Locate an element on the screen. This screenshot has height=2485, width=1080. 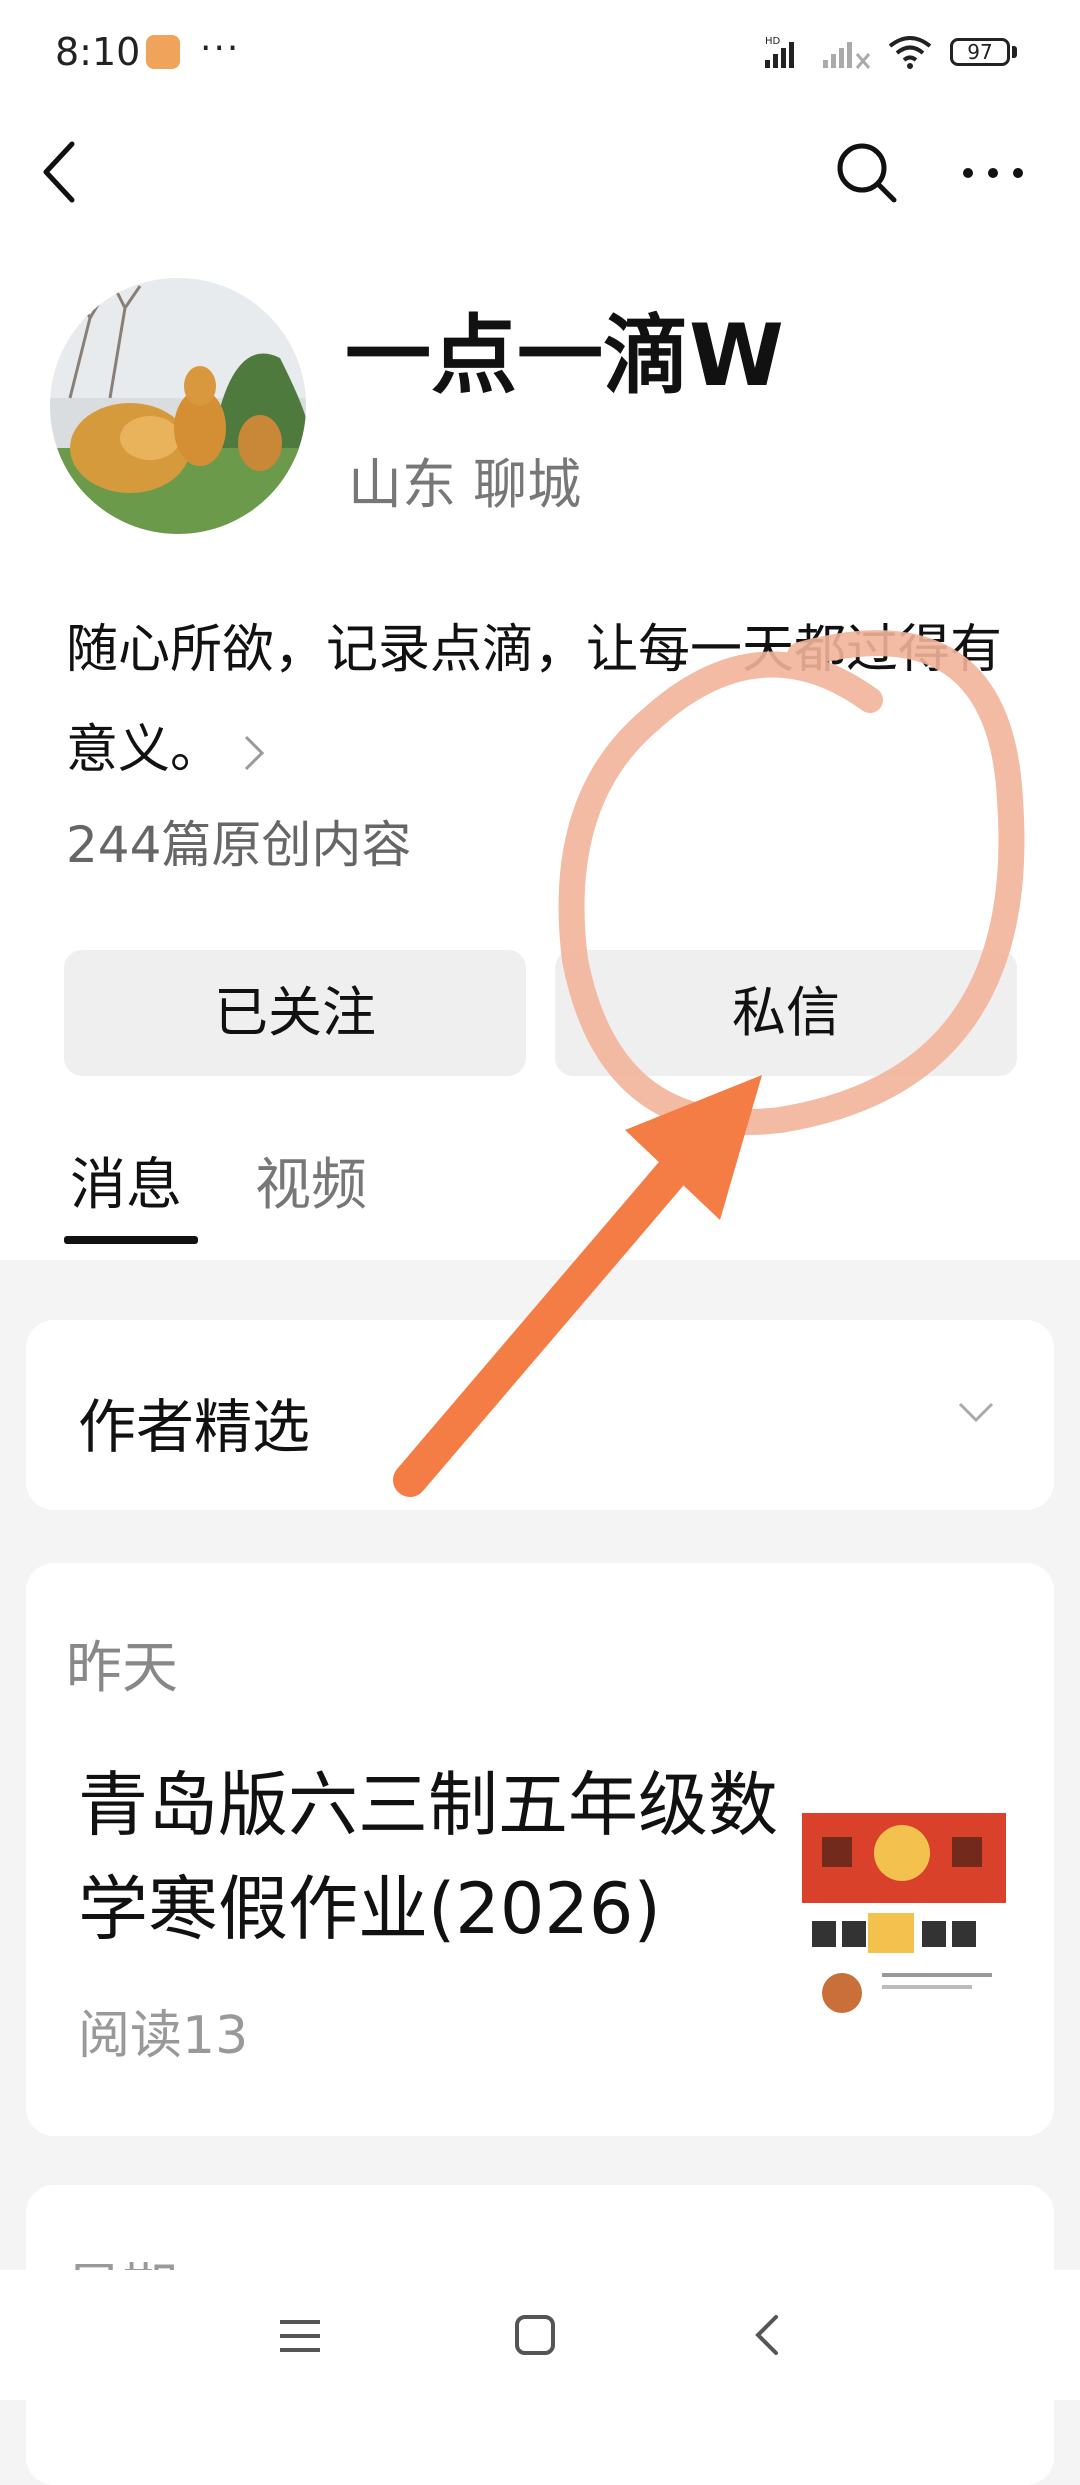
post-date: 昨天 is located at coordinates (122, 1668).